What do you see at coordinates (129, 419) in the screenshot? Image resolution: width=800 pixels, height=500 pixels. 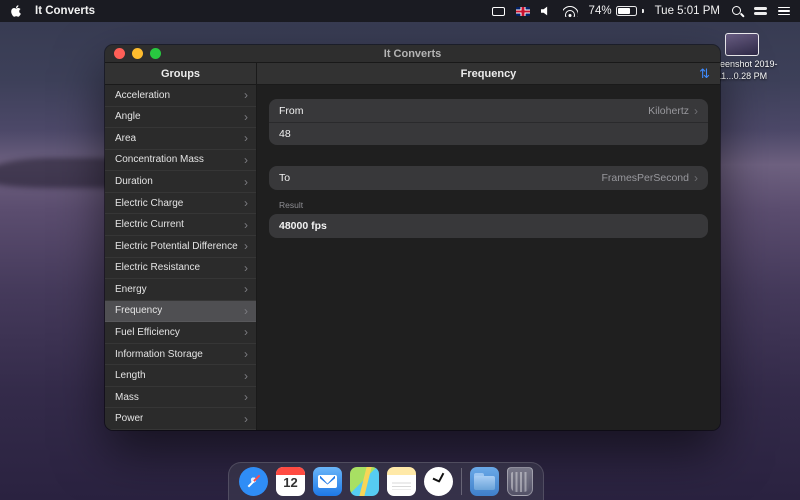 I see `sidebar-item-label: Power` at bounding box center [129, 419].